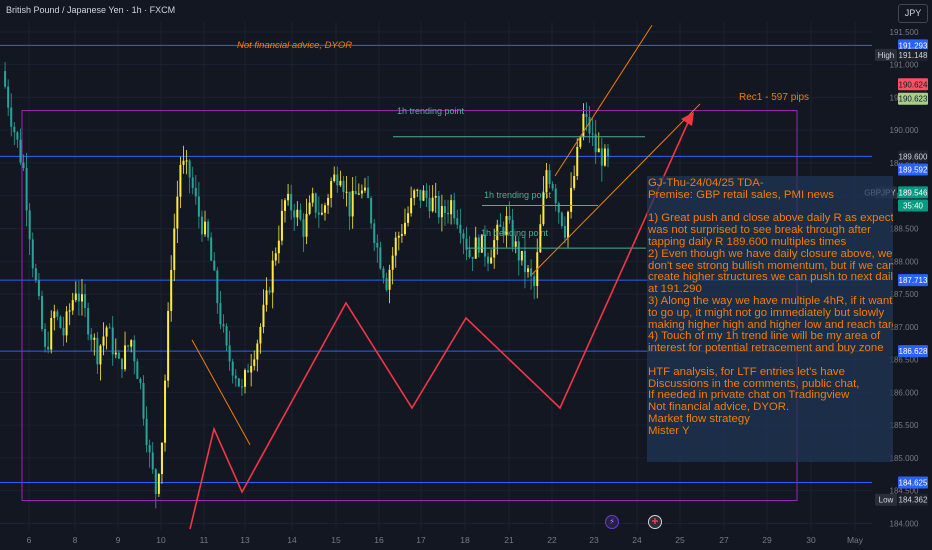 This screenshot has width=932, height=550. I want to click on flag-event-icon: ✚, so click(655, 522).